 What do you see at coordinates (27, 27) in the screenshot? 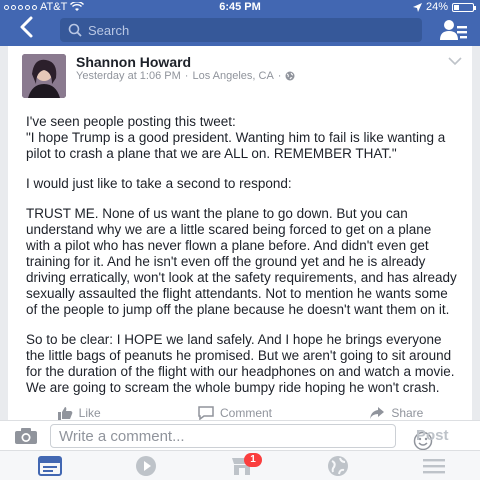
I see `back-arrow-icon` at bounding box center [27, 27].